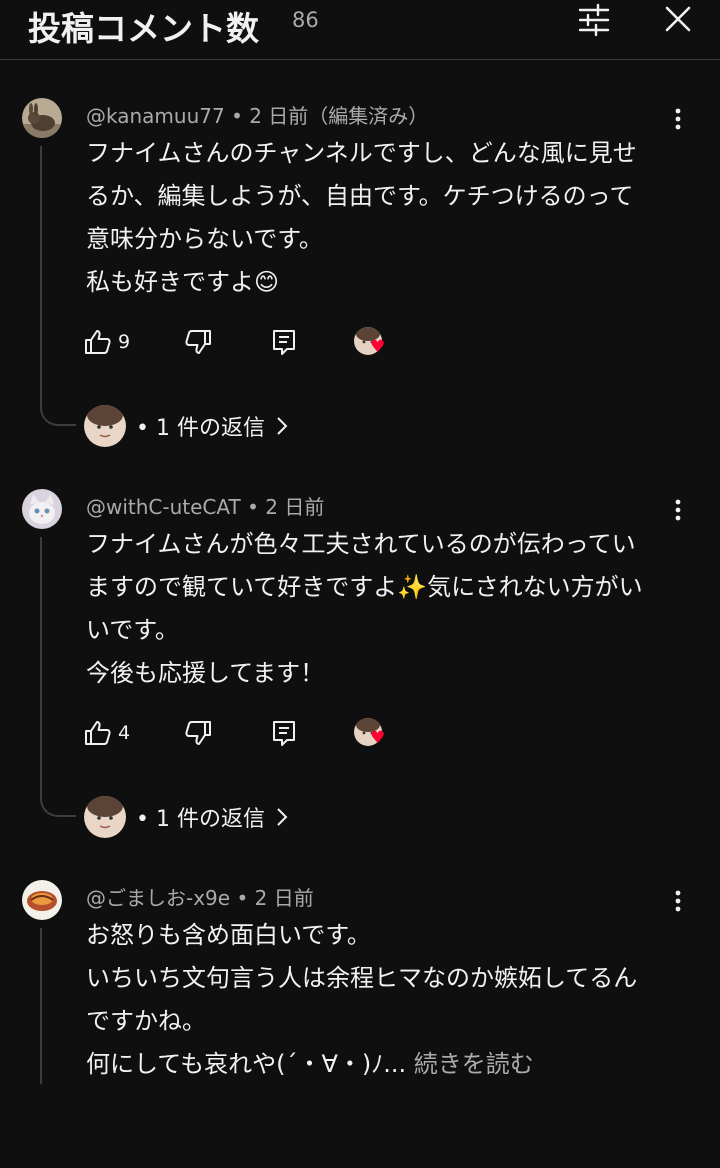 The width and height of the screenshot is (720, 1168). I want to click on comment-meta: @kanamuu77 • 2 日前（編集済み）, so click(257, 114).